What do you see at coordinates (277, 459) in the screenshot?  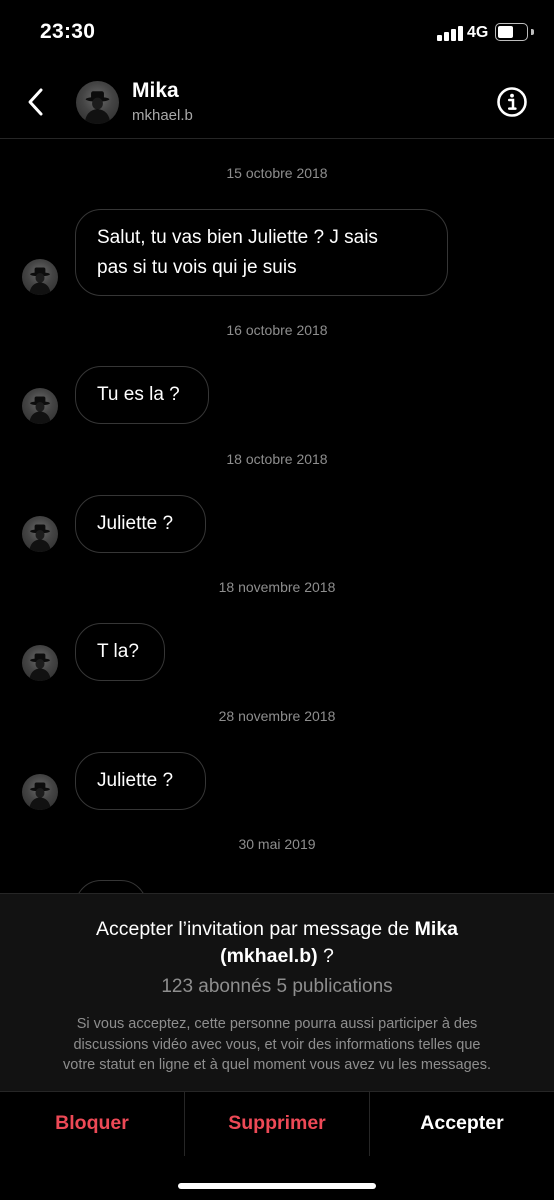 I see `date-separator: 18 octobre 2018` at bounding box center [277, 459].